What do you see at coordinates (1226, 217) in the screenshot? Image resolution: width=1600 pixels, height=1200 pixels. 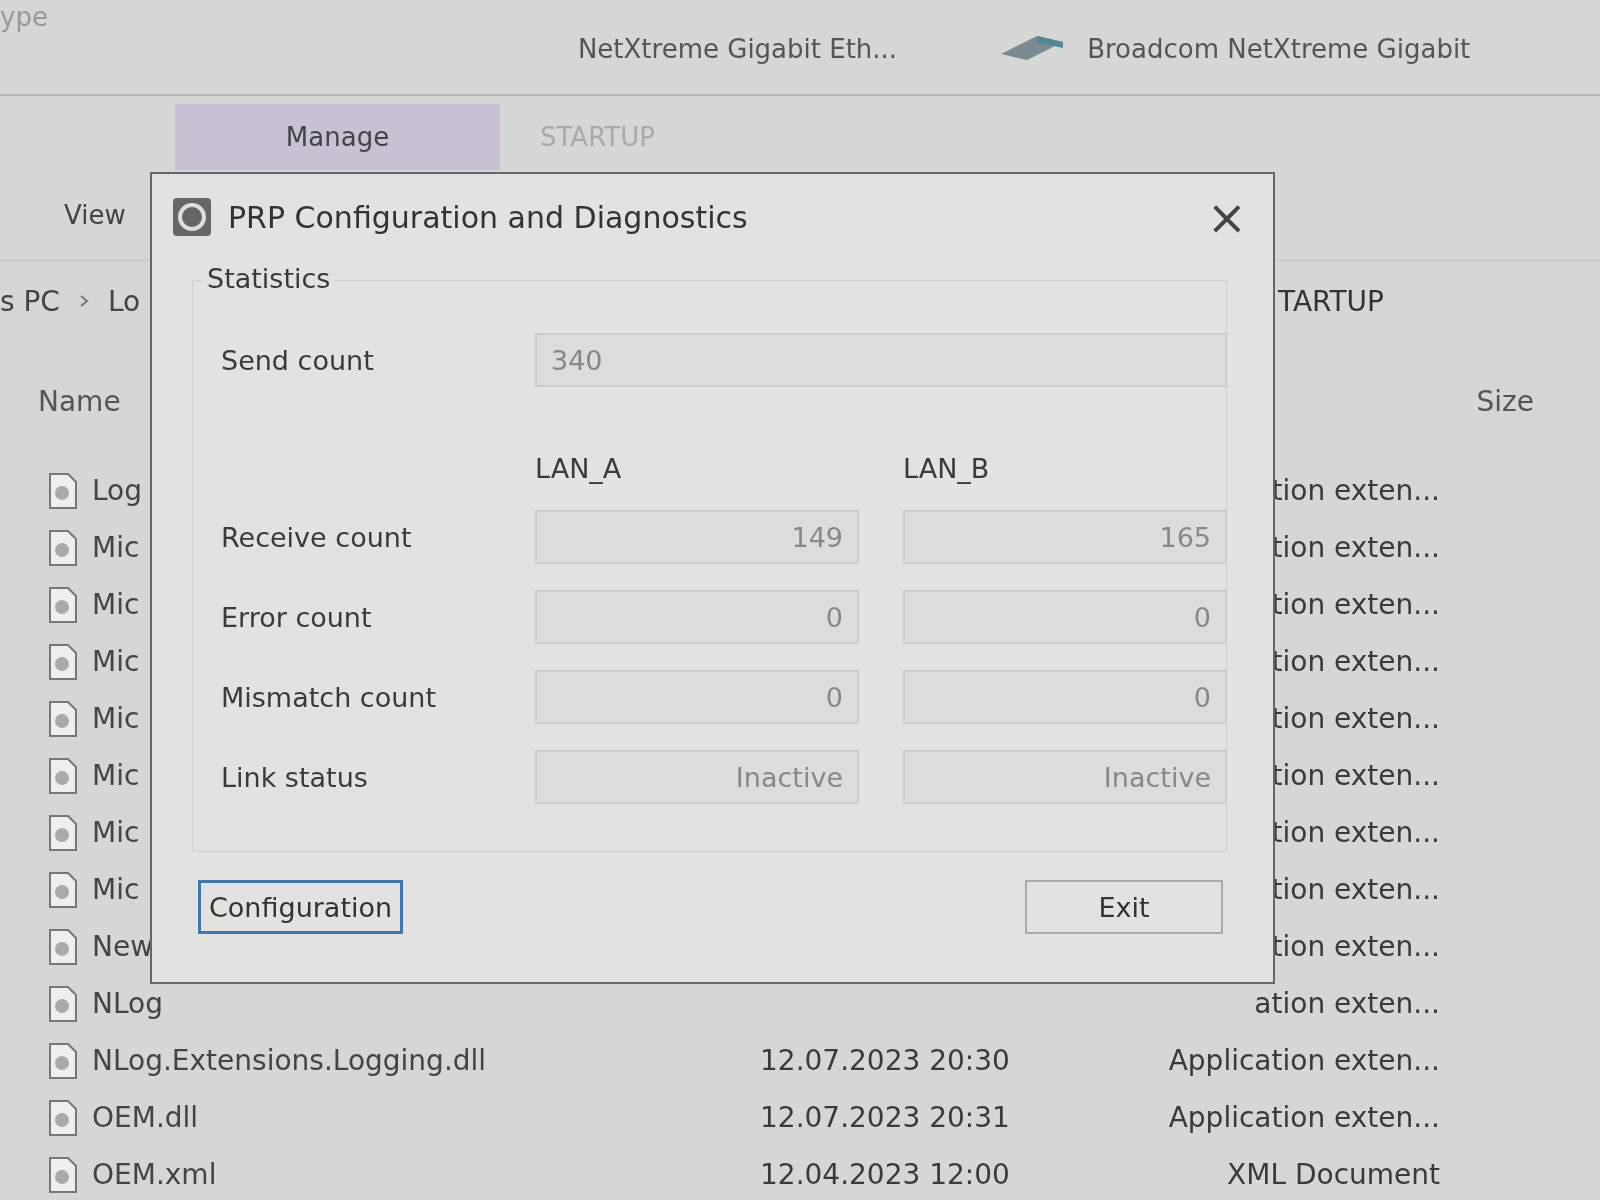 I see `close-button: ×` at bounding box center [1226, 217].